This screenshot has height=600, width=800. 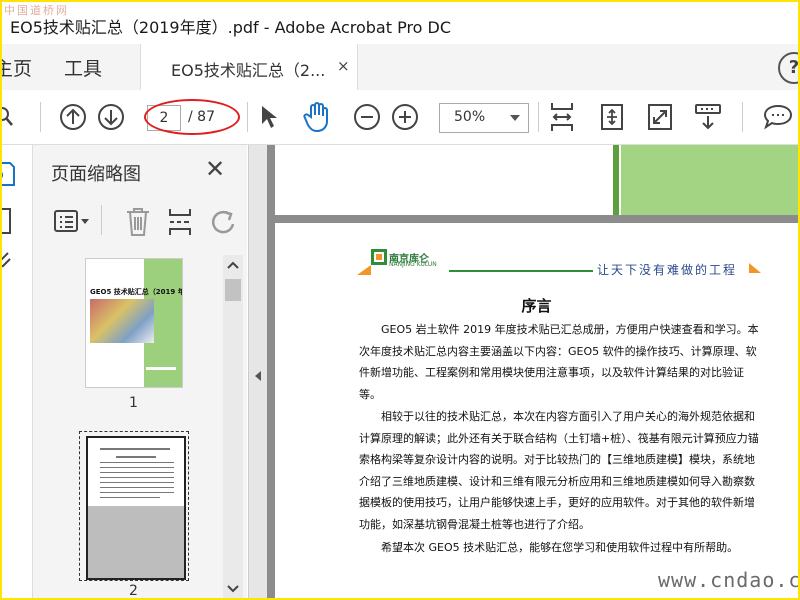 What do you see at coordinates (8, 263) in the screenshot?
I see `attachments-icon` at bounding box center [8, 263].